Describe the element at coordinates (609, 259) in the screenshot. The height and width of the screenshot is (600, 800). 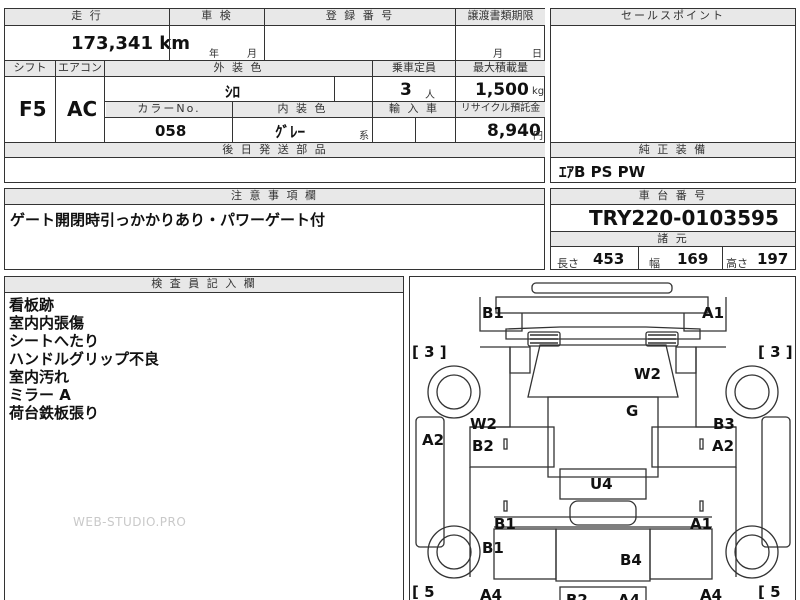
I see `length-value: 453` at that location.